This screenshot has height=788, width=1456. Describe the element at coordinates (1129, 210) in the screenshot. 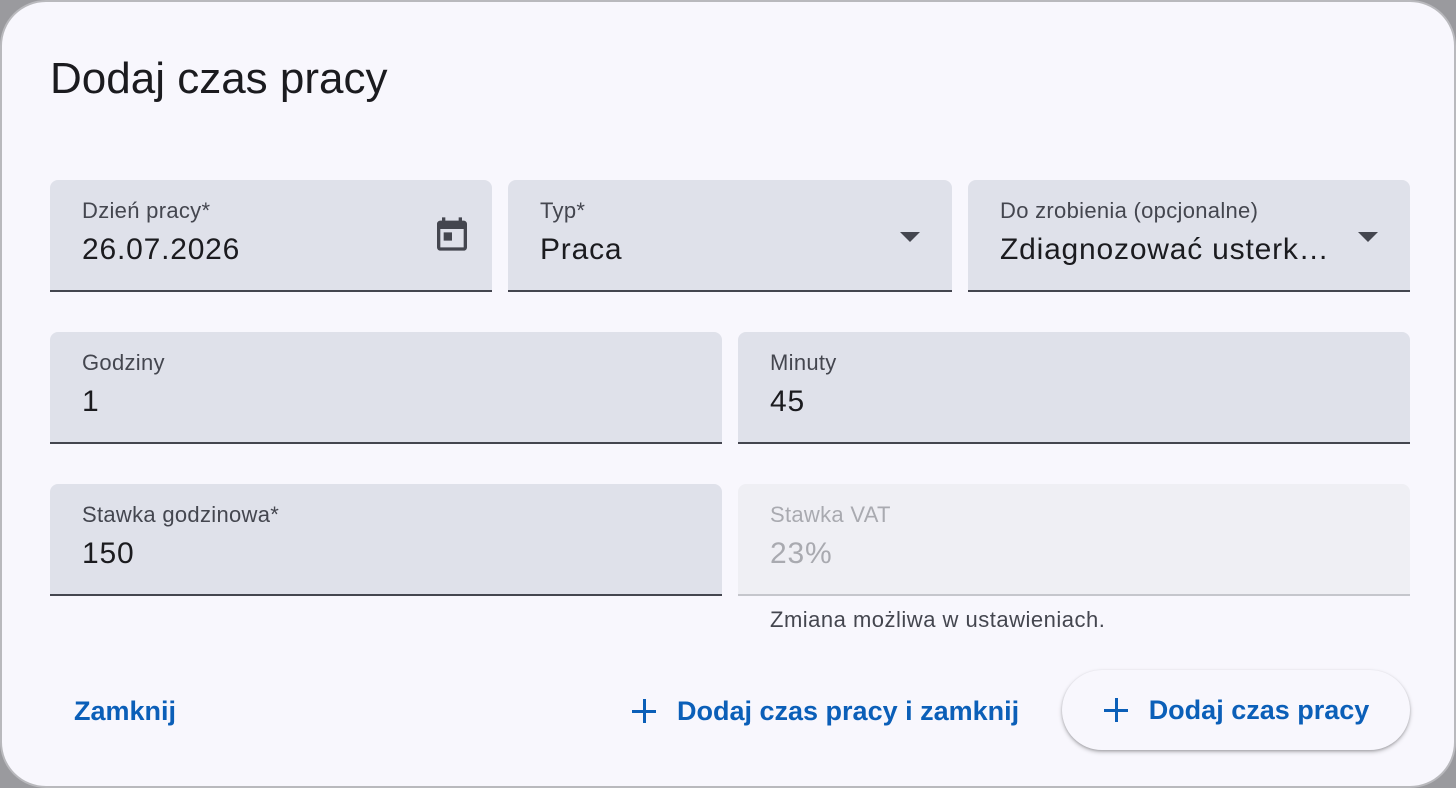

I see `todo-label: Do zrobienia (opcjonalne)` at that location.